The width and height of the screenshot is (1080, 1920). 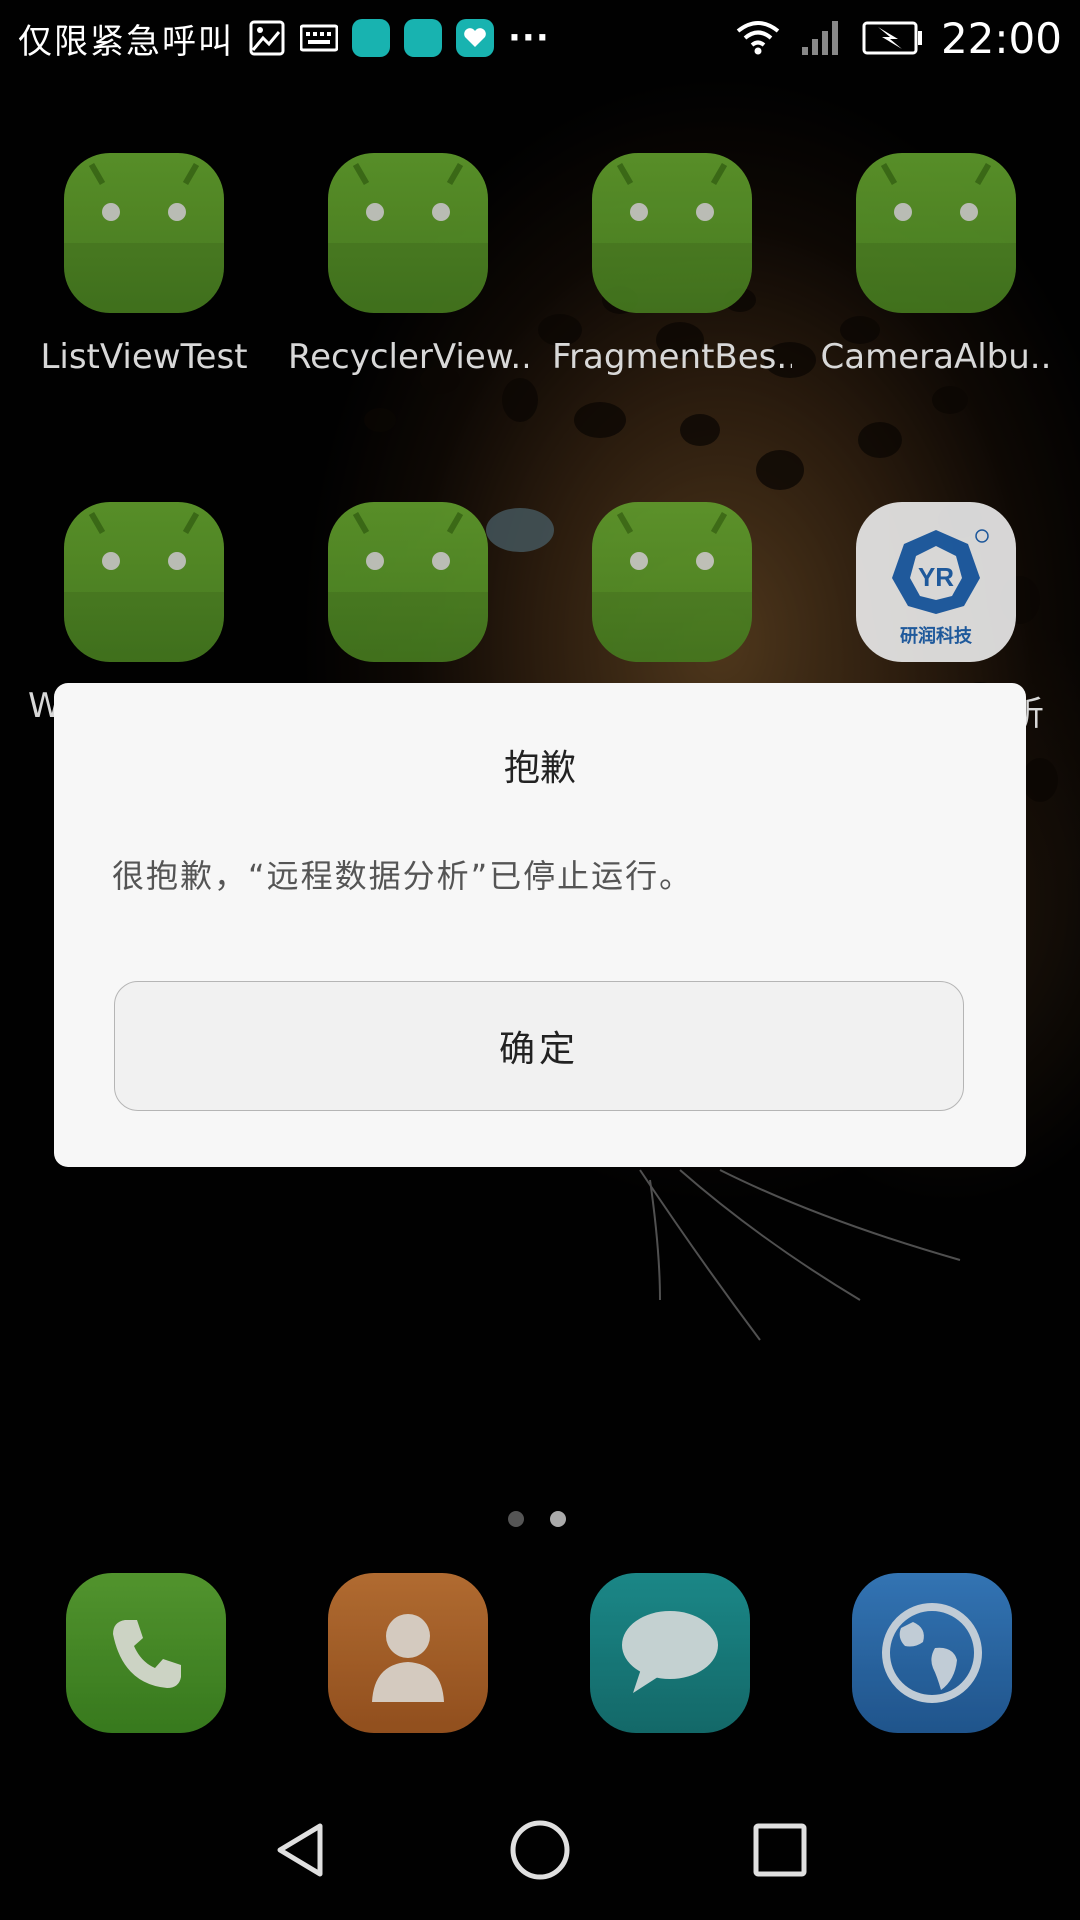 I want to click on app-recyclerview: RecyclerView.., so click(x=408, y=265).